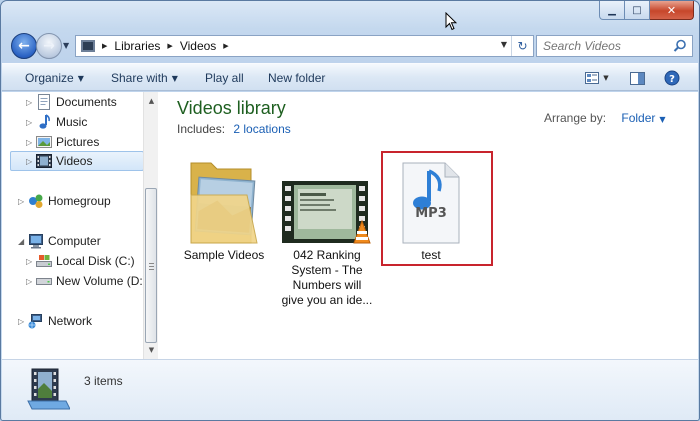  What do you see at coordinates (672, 10) in the screenshot?
I see `close-button: ✕` at bounding box center [672, 10].